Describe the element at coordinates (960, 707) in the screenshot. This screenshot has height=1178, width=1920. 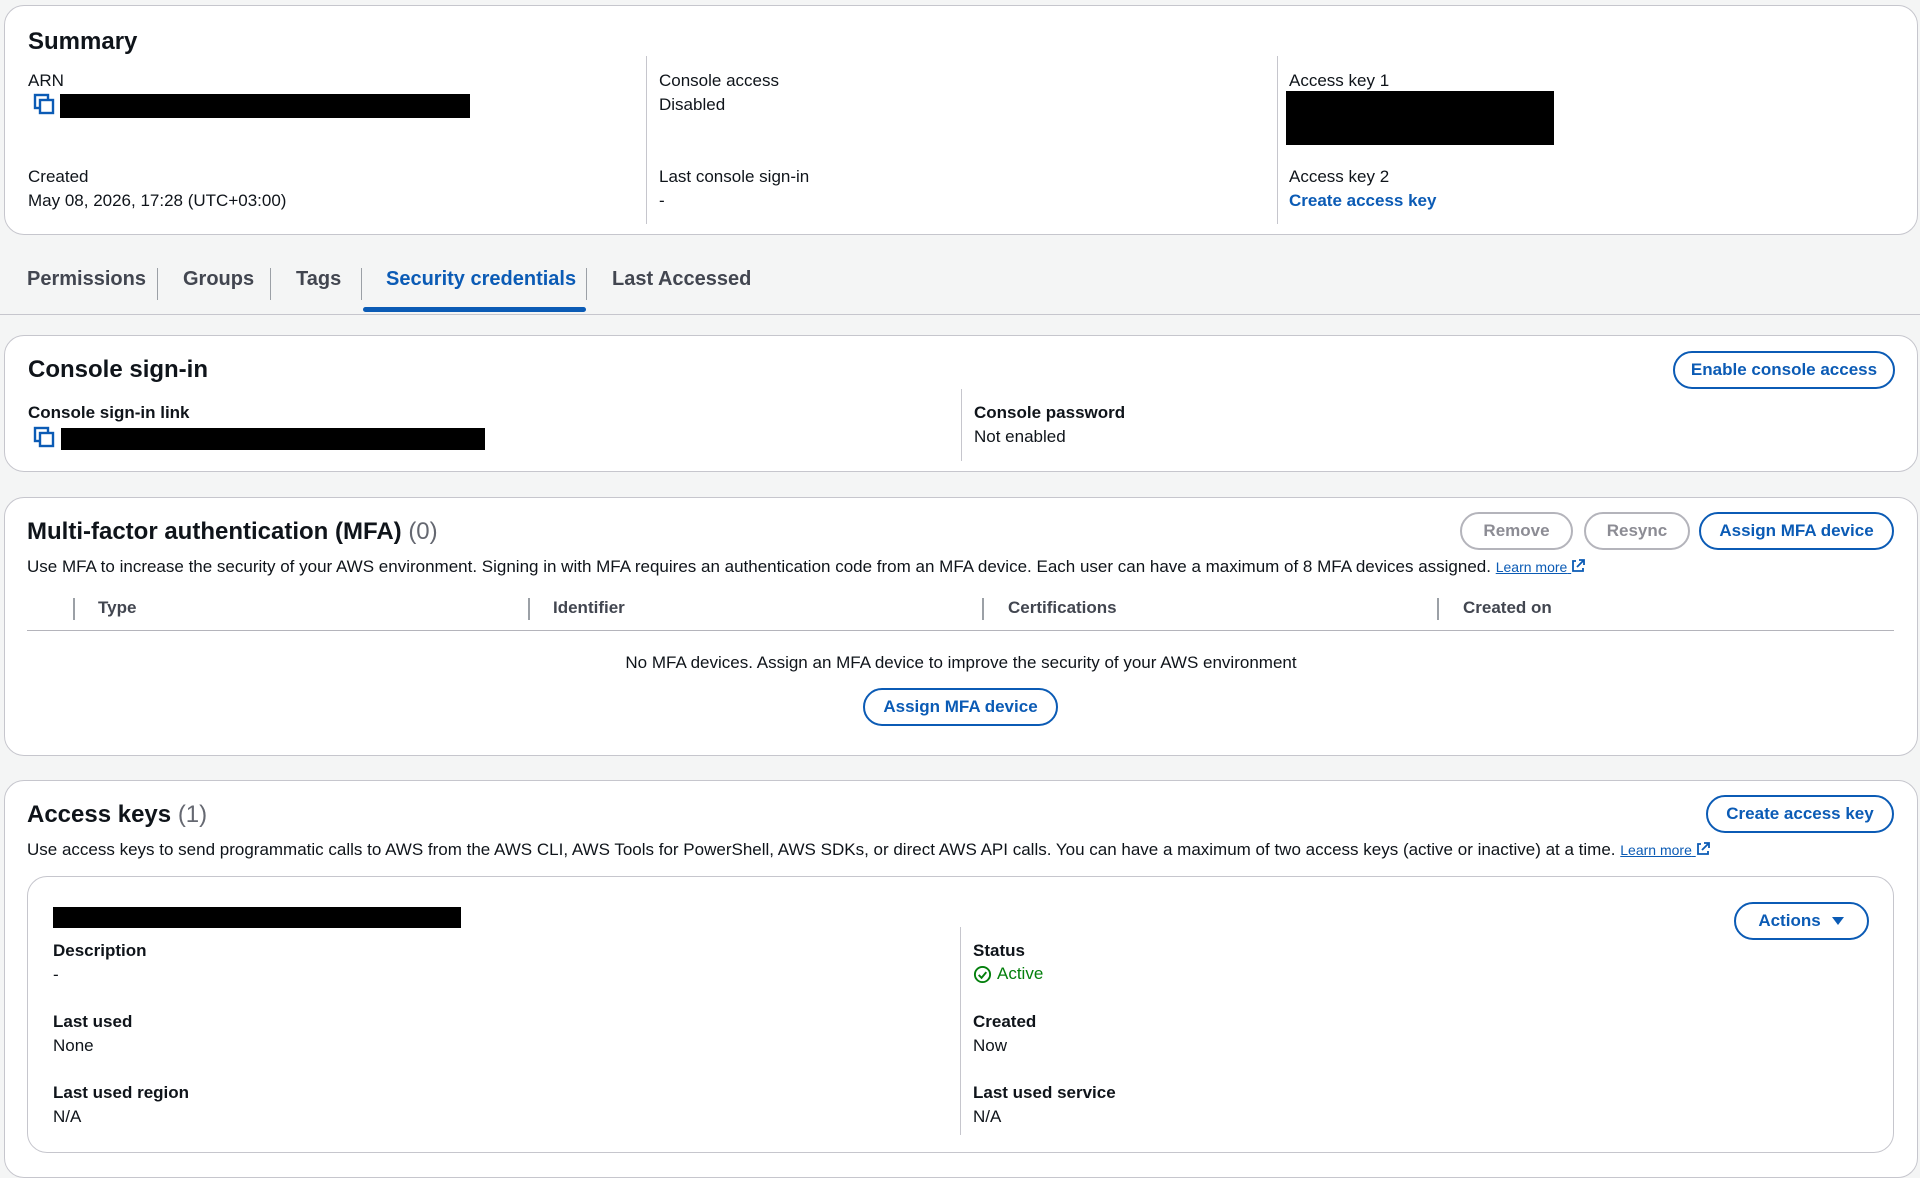
I see `empty-assign-mfa-button: Assign MFA device` at that location.